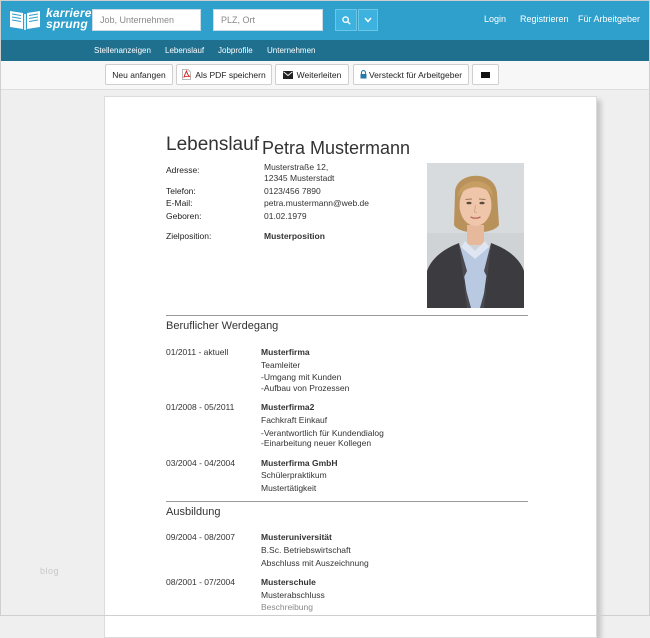 The image size is (650, 638). Describe the element at coordinates (315, 563) in the screenshot. I see `education-detail: Abschluss mit Auszeichnung` at that location.